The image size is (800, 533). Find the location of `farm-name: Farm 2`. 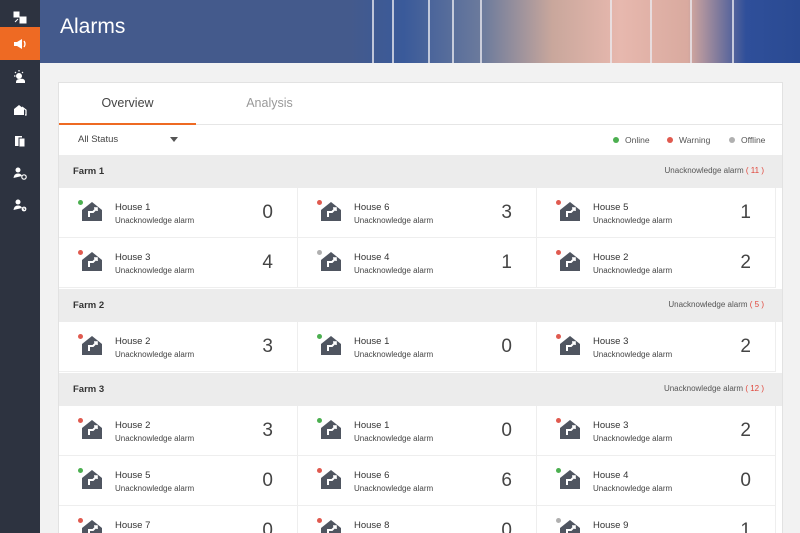

farm-name: Farm 2 is located at coordinates (89, 305).